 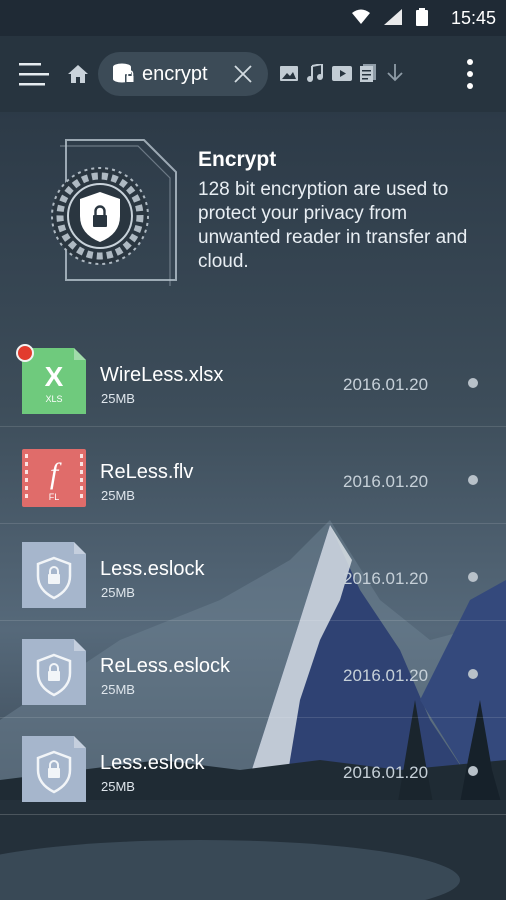 What do you see at coordinates (368, 73) in the screenshot?
I see `document-icon` at bounding box center [368, 73].